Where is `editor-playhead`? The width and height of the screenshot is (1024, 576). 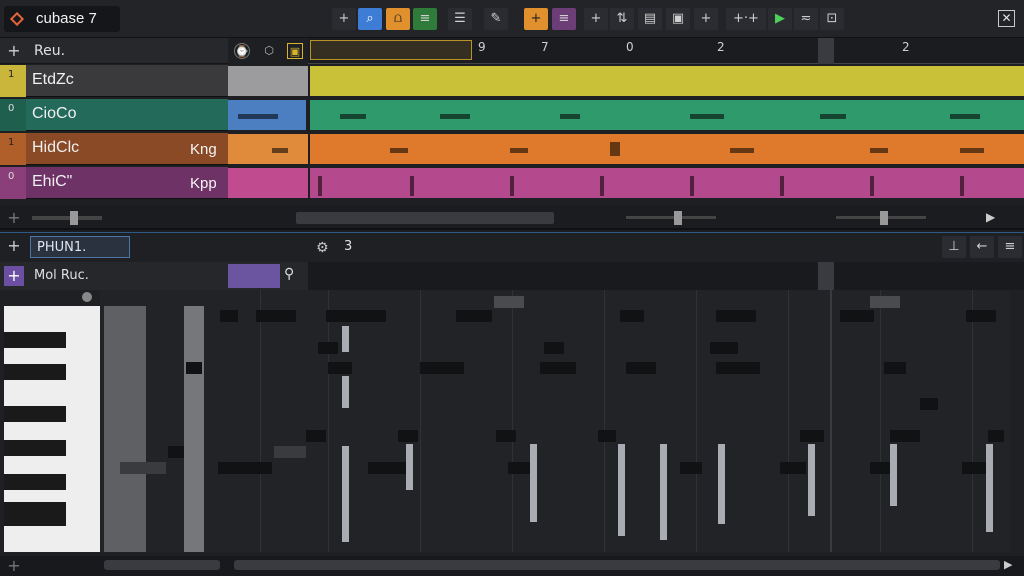
editor-playhead is located at coordinates (826, 276).